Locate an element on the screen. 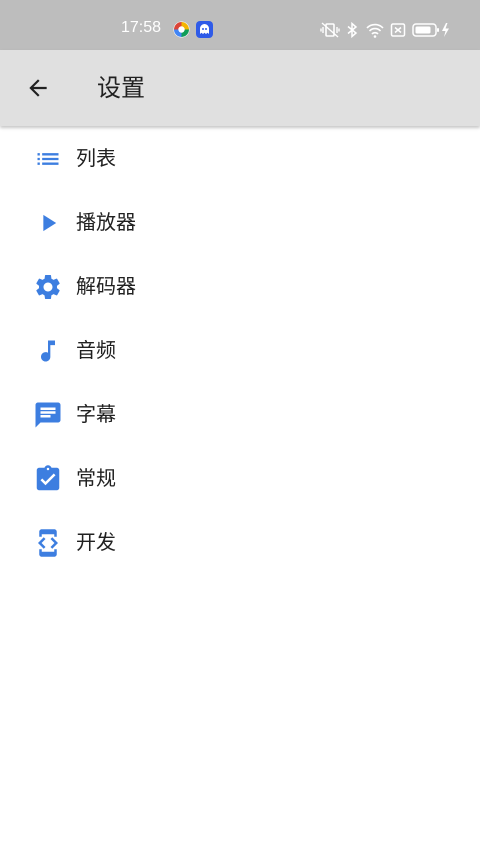 This screenshot has width=480, height=853. wifi-icon is located at coordinates (375, 30).